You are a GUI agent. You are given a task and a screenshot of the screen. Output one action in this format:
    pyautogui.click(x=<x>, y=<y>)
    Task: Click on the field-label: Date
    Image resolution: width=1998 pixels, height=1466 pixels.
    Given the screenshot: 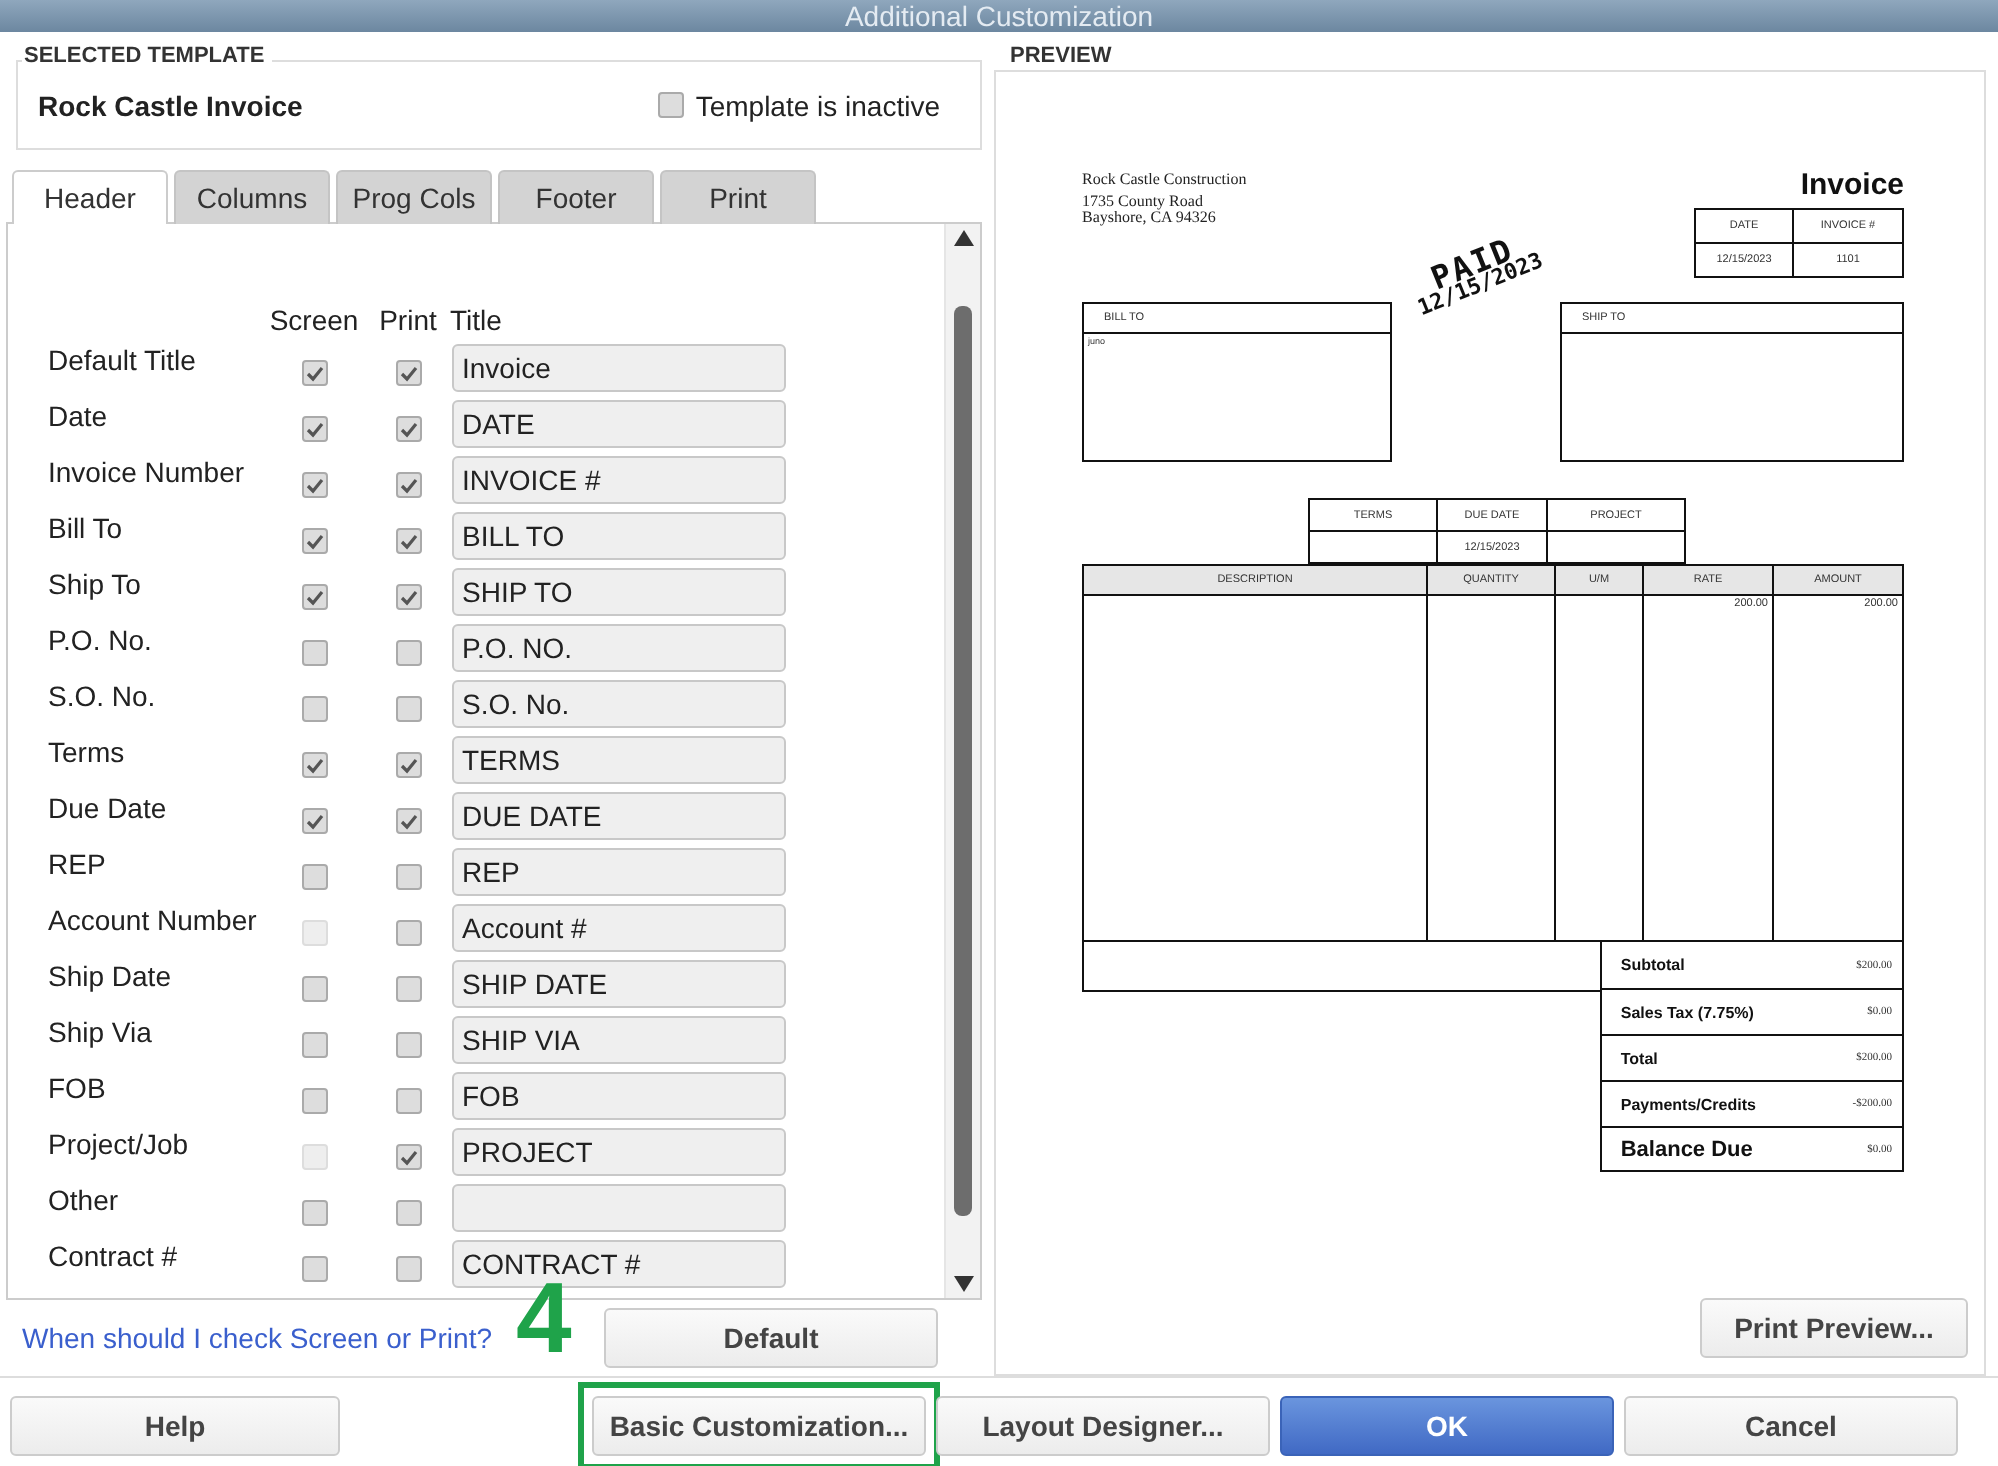 What is the action you would take?
    pyautogui.click(x=79, y=416)
    